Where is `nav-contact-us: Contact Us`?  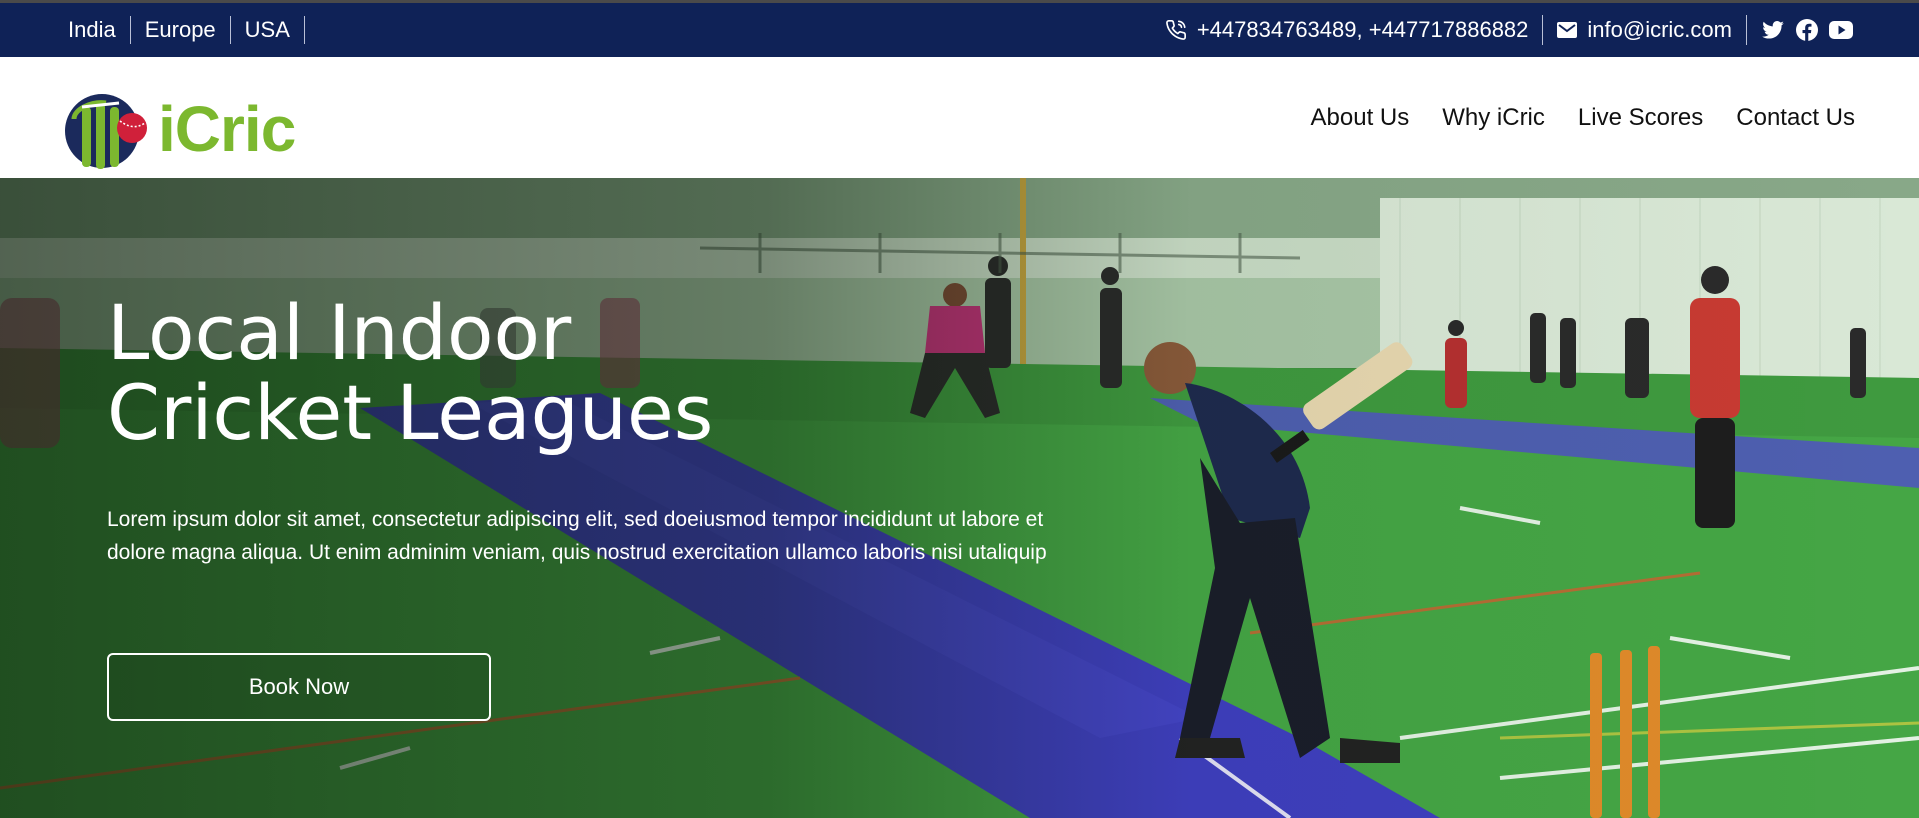
nav-contact-us: Contact Us is located at coordinates (1795, 118).